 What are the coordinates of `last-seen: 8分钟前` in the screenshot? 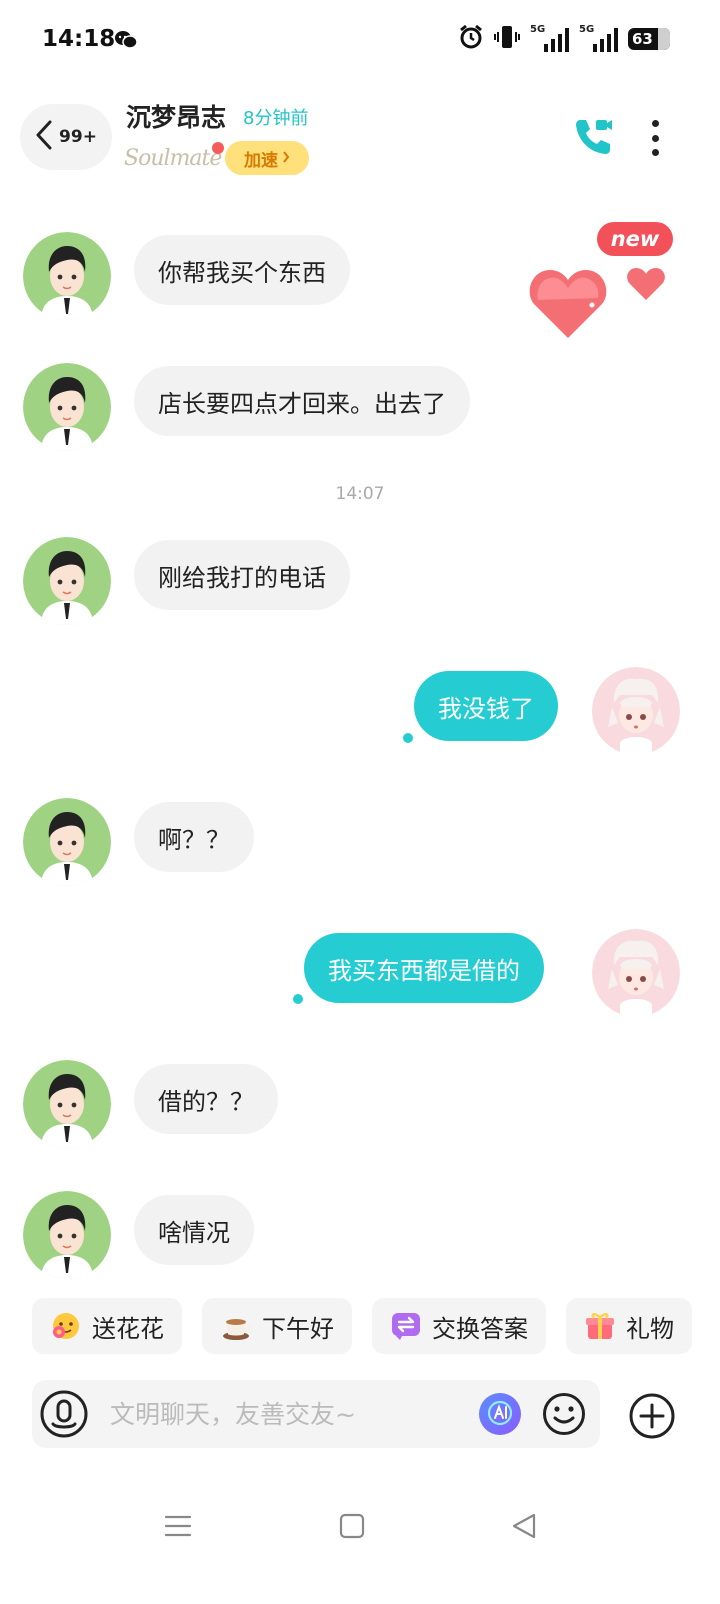 It's located at (276, 118).